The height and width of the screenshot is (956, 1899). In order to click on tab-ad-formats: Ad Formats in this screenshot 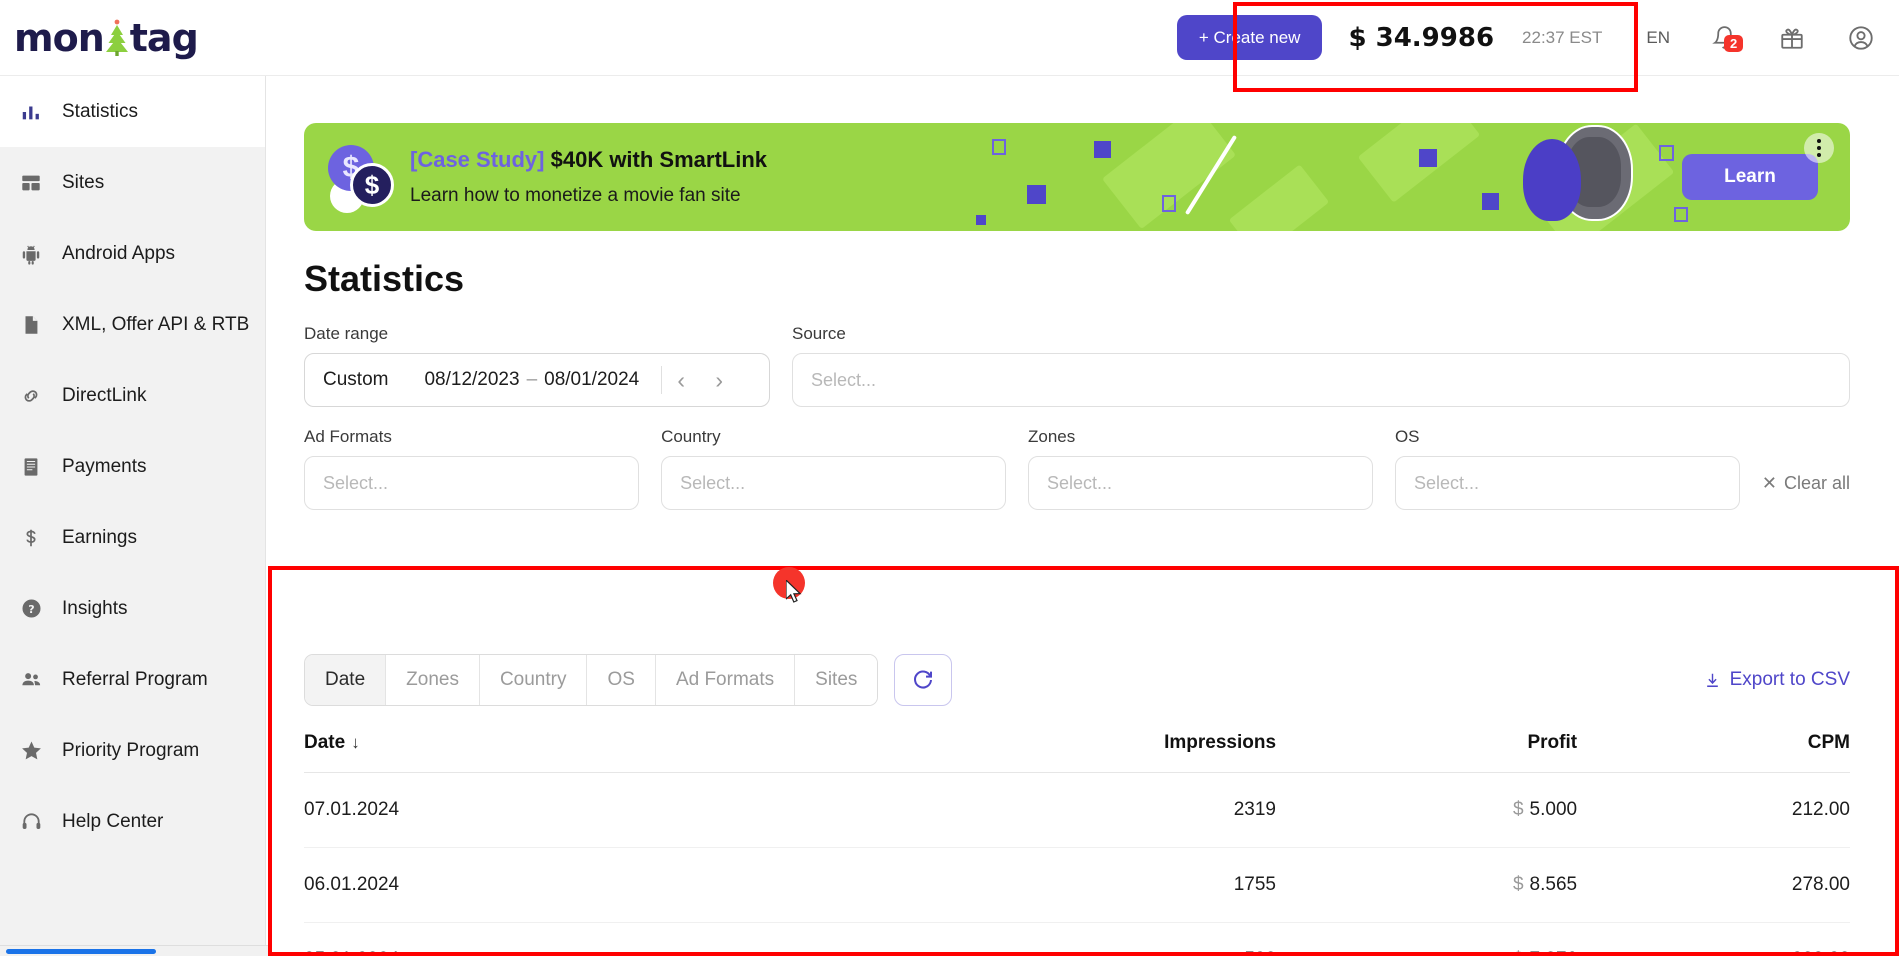, I will do `click(725, 680)`.